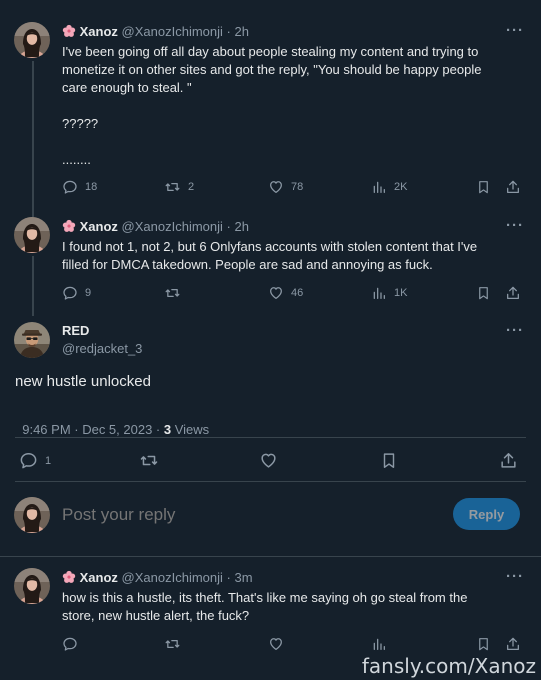  Describe the element at coordinates (102, 348) in the screenshot. I see `focused-author-handle: @redjacket_3` at that location.